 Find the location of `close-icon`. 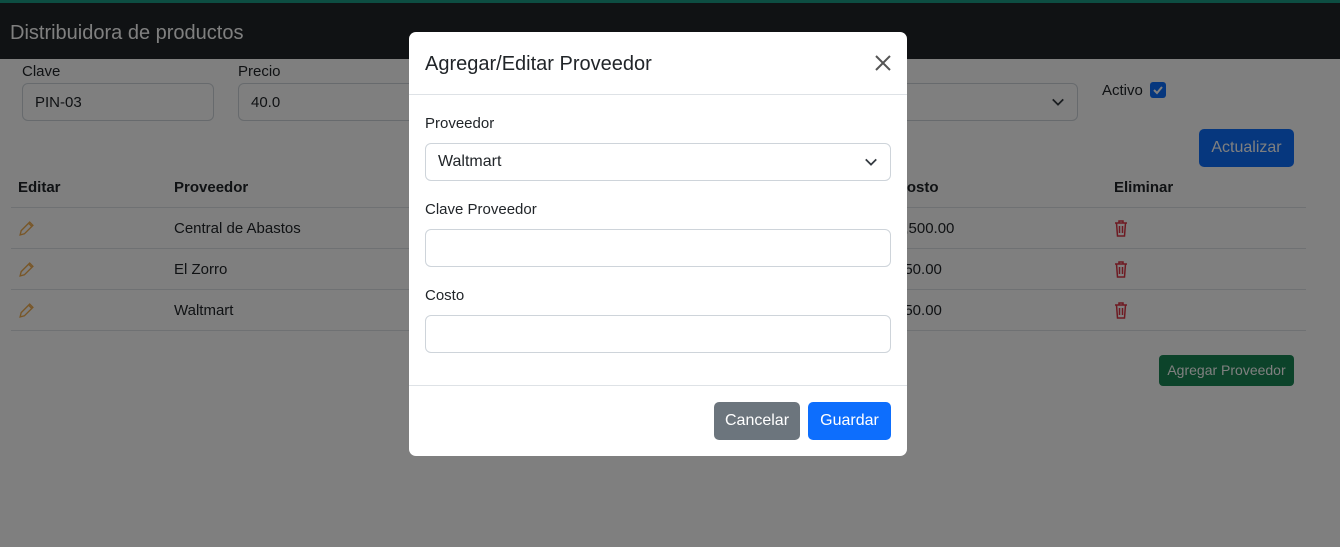

close-icon is located at coordinates (883, 63).